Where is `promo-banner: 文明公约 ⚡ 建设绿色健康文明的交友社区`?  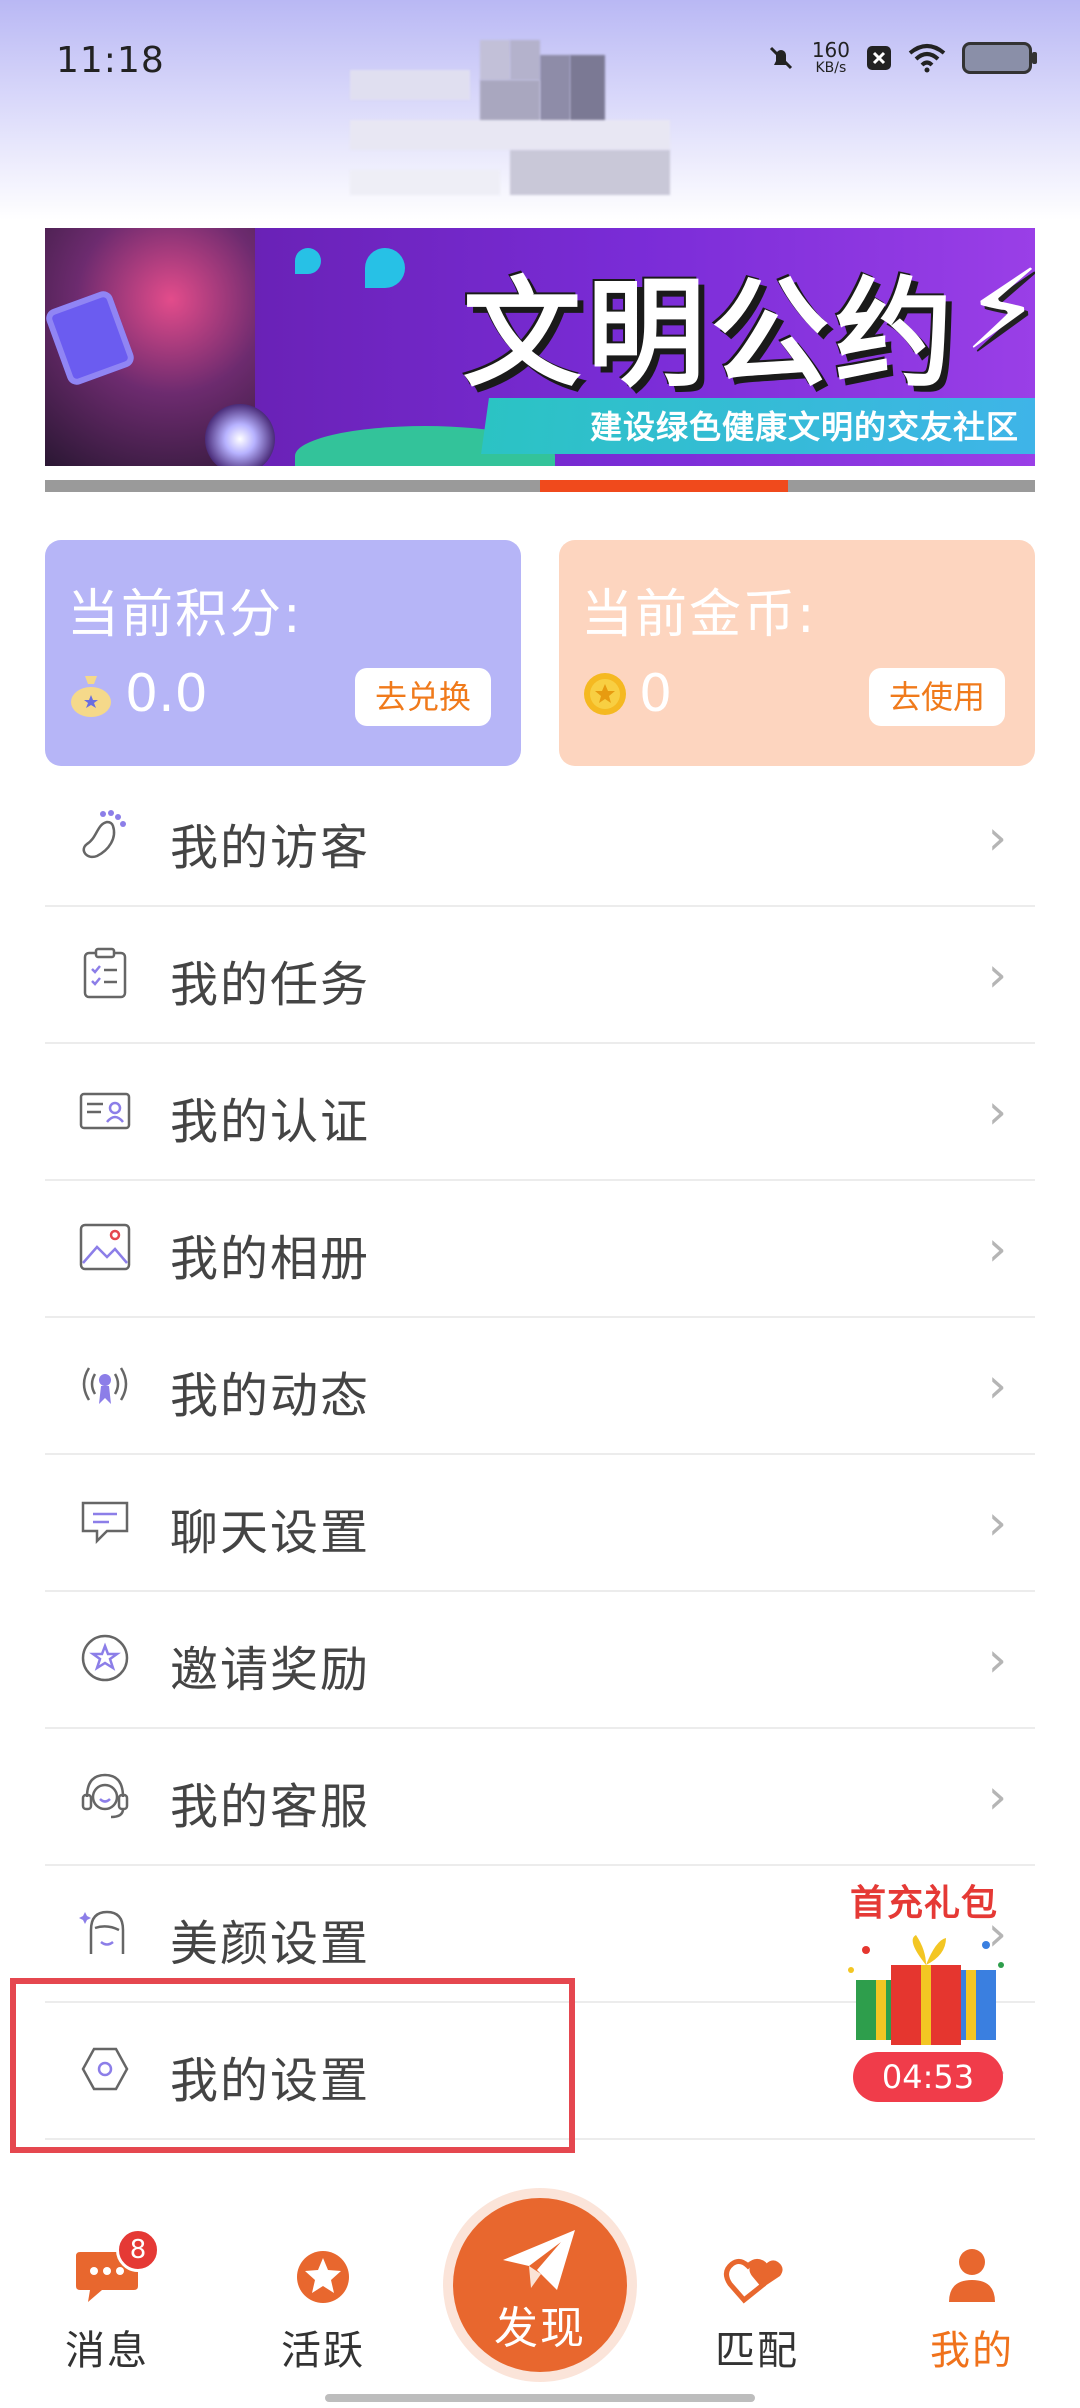
promo-banner: 文明公约 ⚡ 建设绿色健康文明的交友社区 is located at coordinates (540, 347).